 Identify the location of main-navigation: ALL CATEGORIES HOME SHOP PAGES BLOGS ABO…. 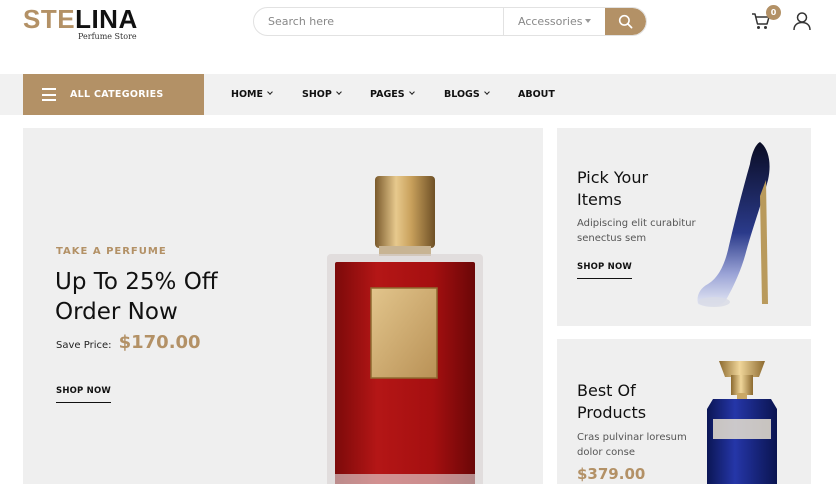
(418, 94).